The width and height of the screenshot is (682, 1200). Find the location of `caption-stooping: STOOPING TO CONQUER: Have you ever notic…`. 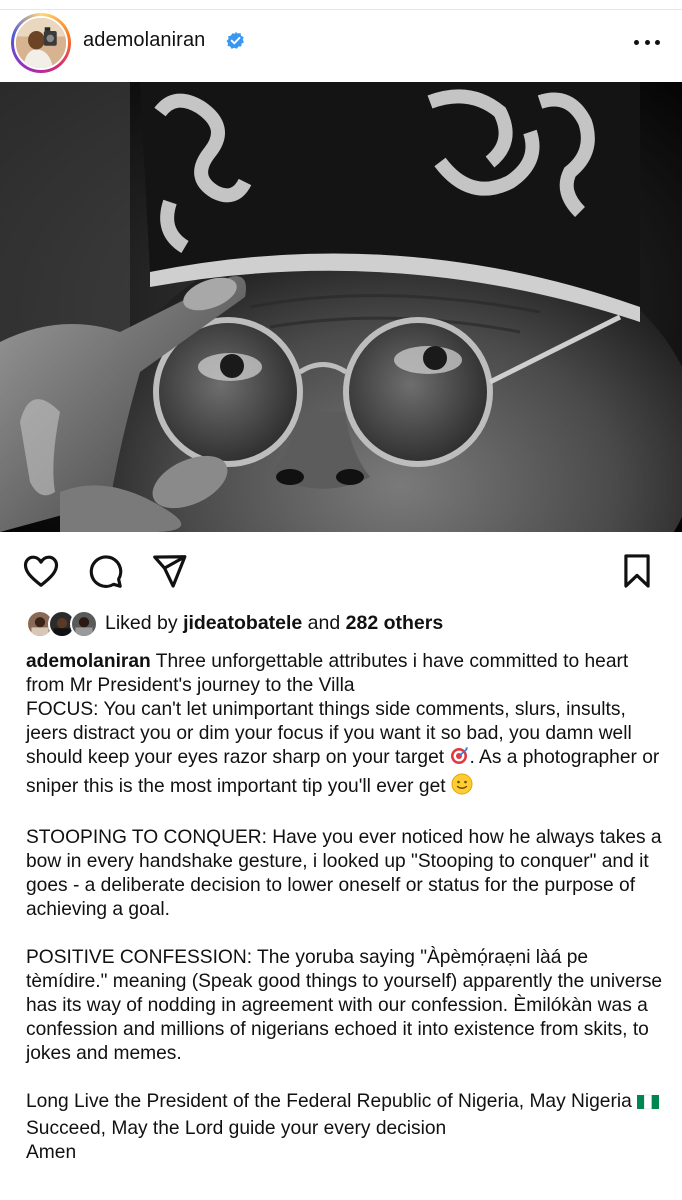

caption-stooping: STOOPING TO CONQUER: Have you ever notic… is located at coordinates (344, 873).